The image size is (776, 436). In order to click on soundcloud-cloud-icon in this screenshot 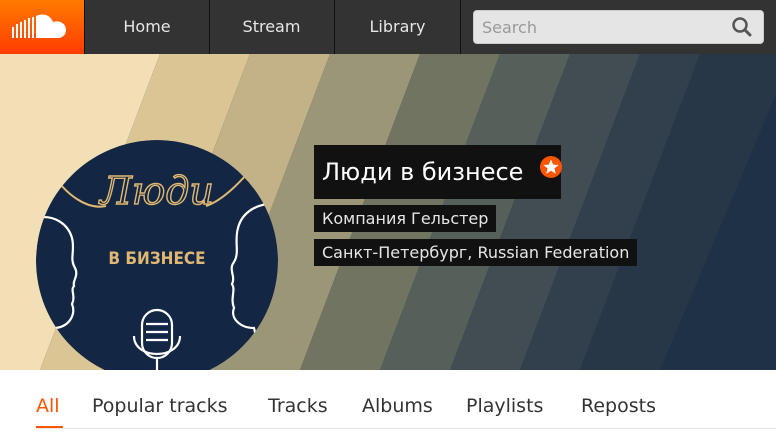, I will do `click(39, 26)`.